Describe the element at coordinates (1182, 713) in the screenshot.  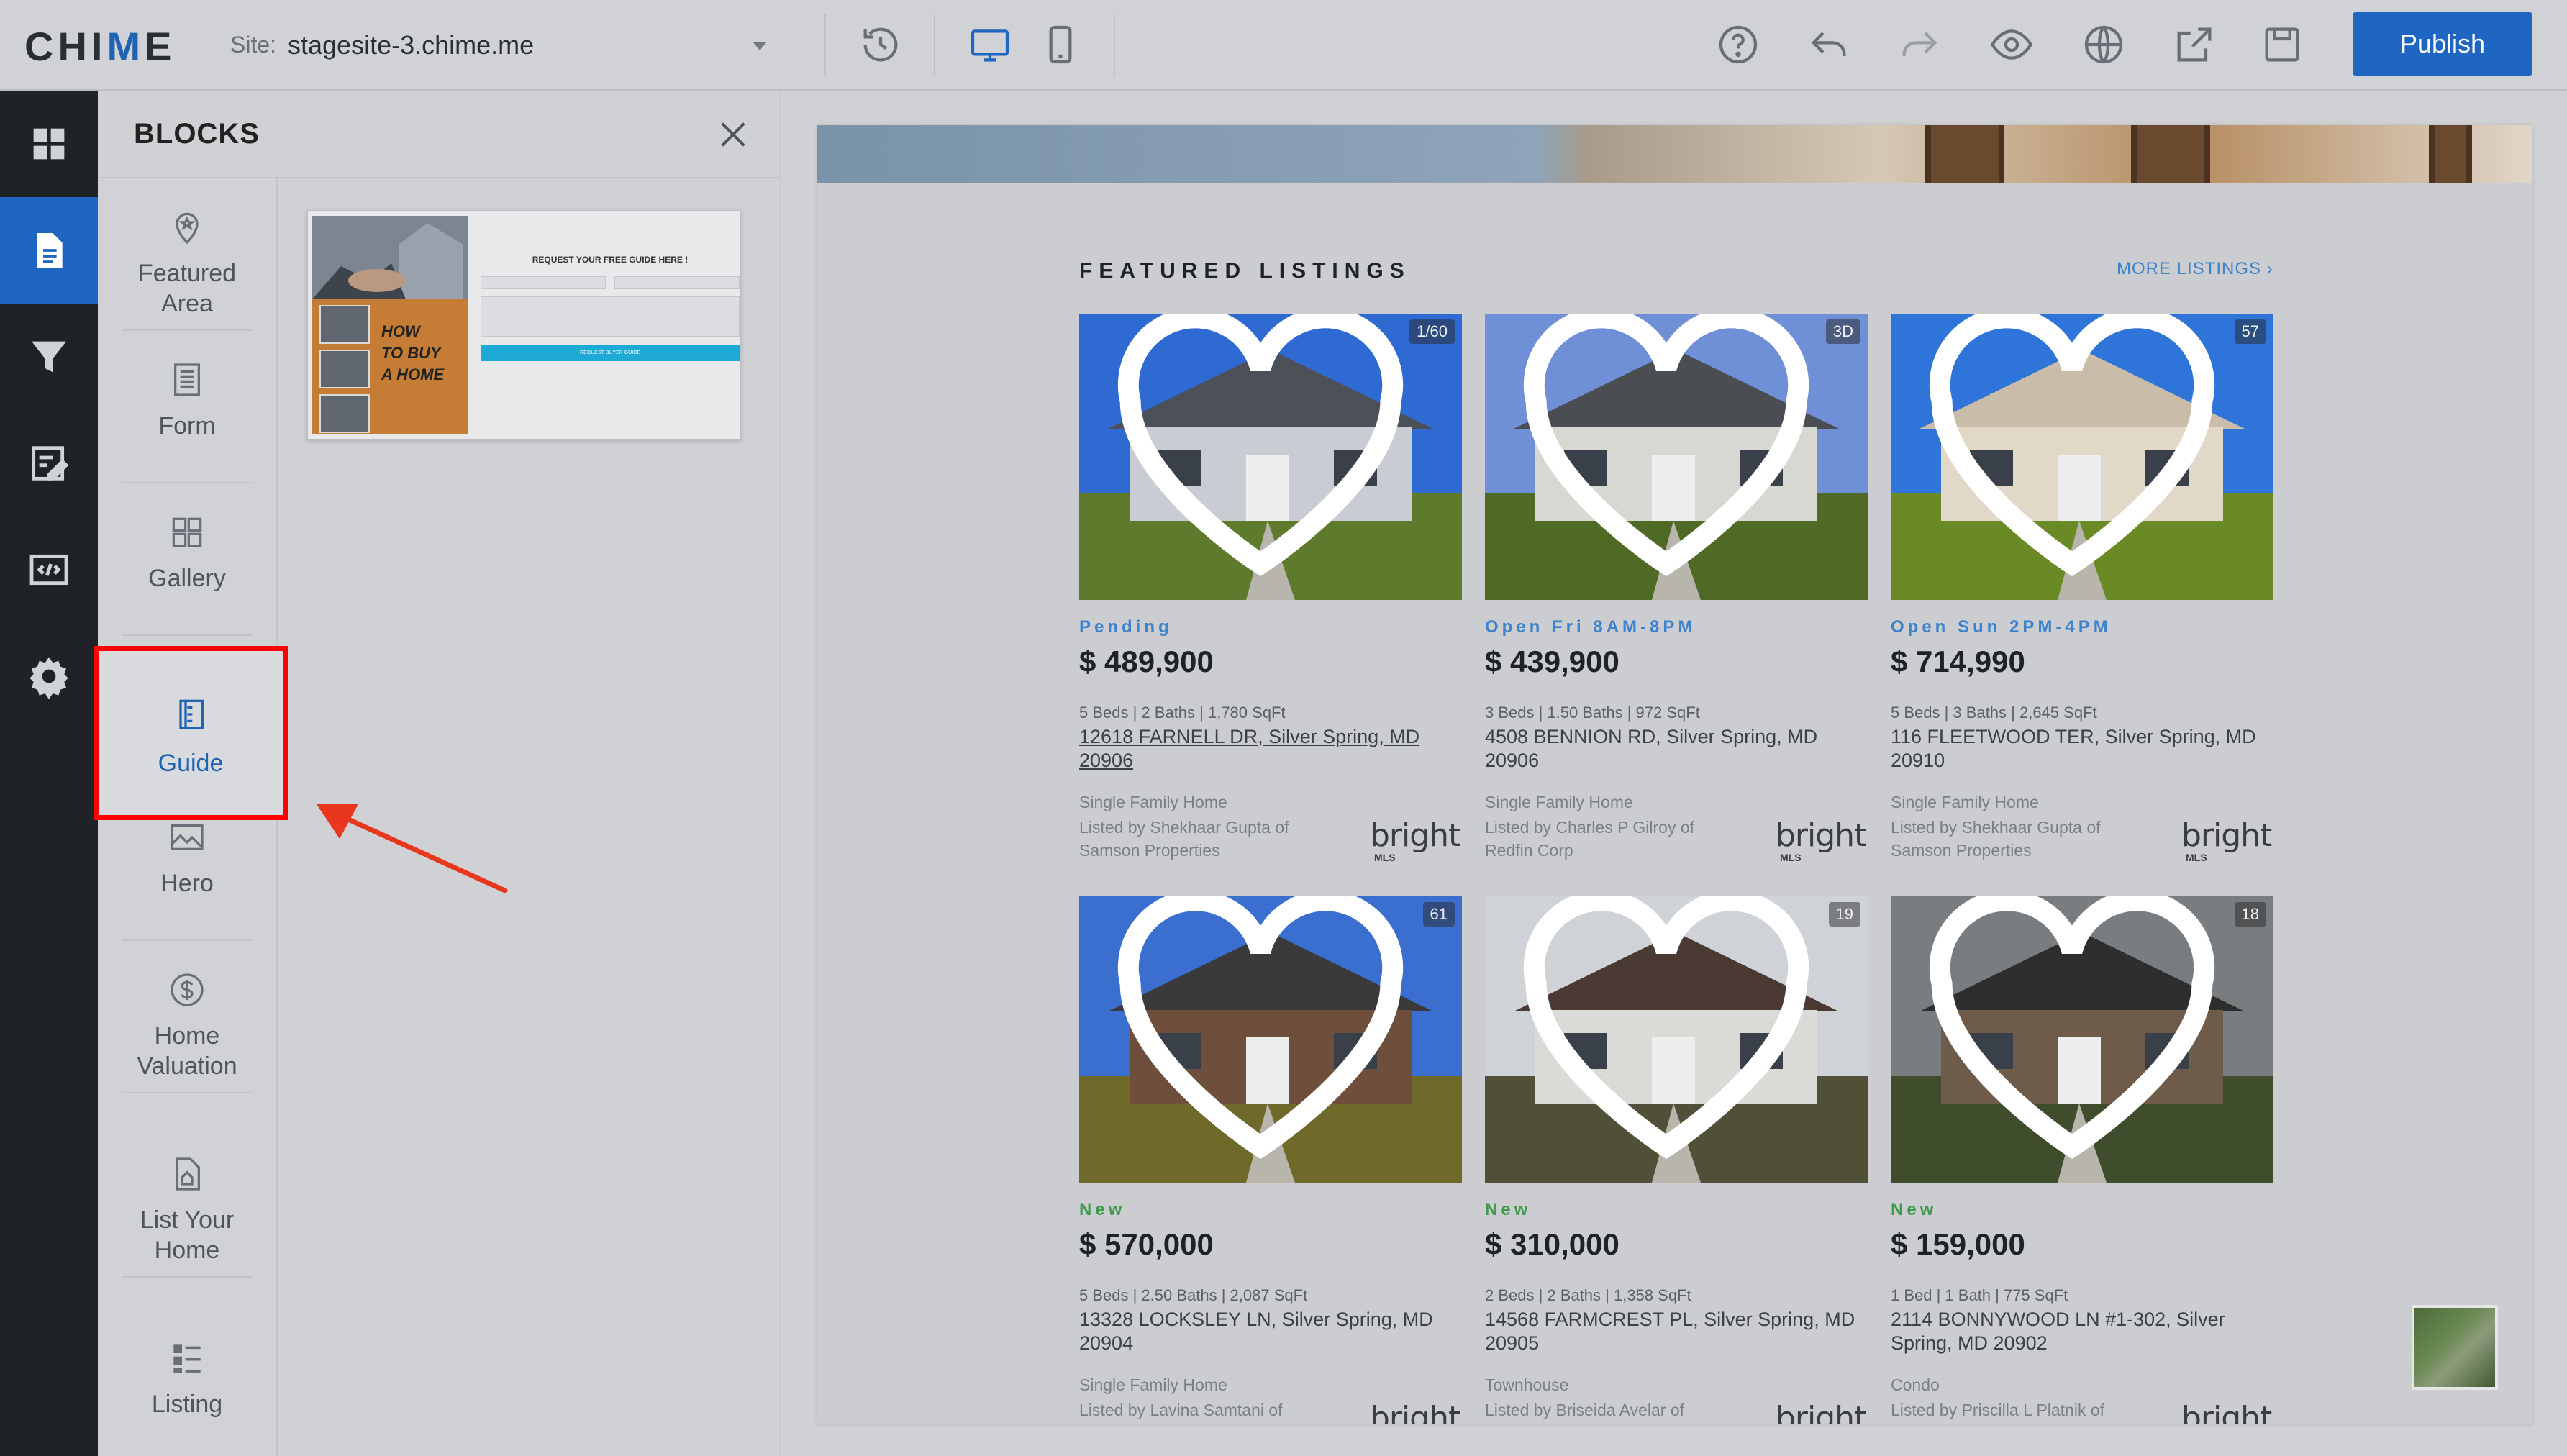
I see `listing-specs: 5 Beds | 2 Baths | 1,780 SqFt` at that location.